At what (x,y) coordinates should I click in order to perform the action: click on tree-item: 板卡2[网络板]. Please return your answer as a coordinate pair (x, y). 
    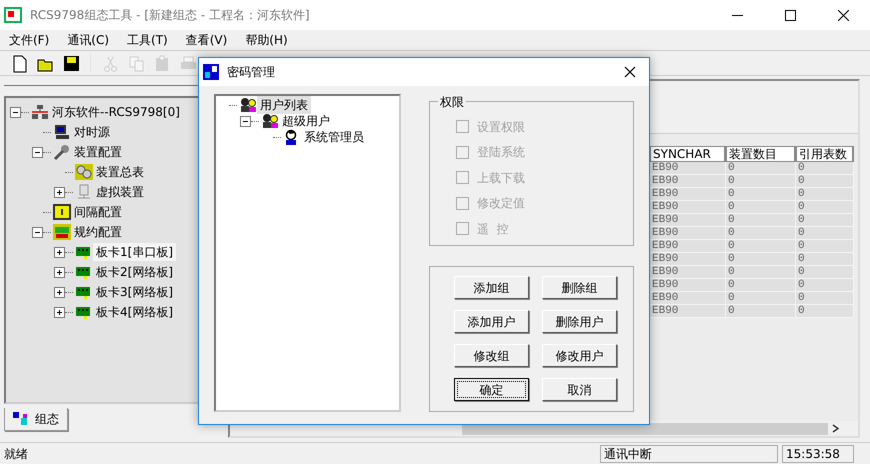
    Looking at the image, I should click on (134, 272).